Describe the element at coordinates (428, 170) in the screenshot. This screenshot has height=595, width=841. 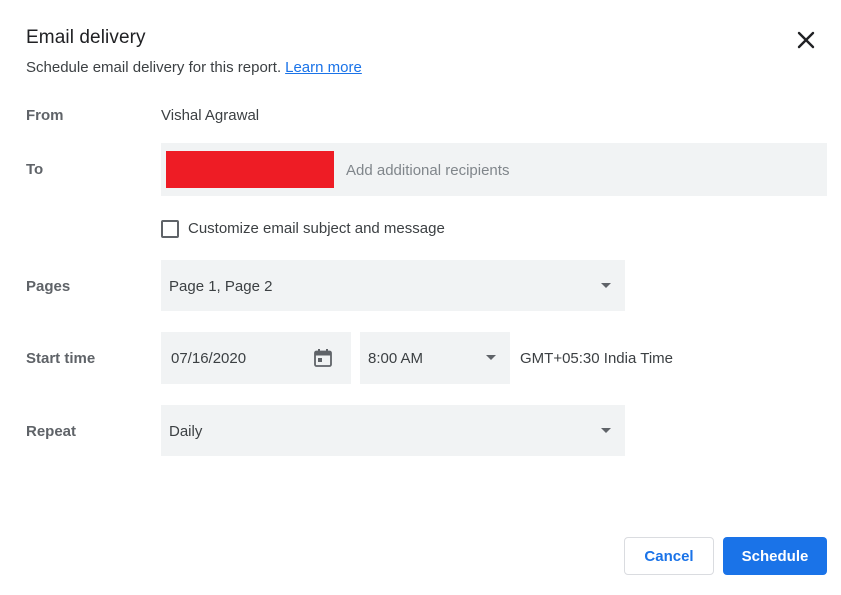
I see `to-placeholder: Add additional recipients` at that location.